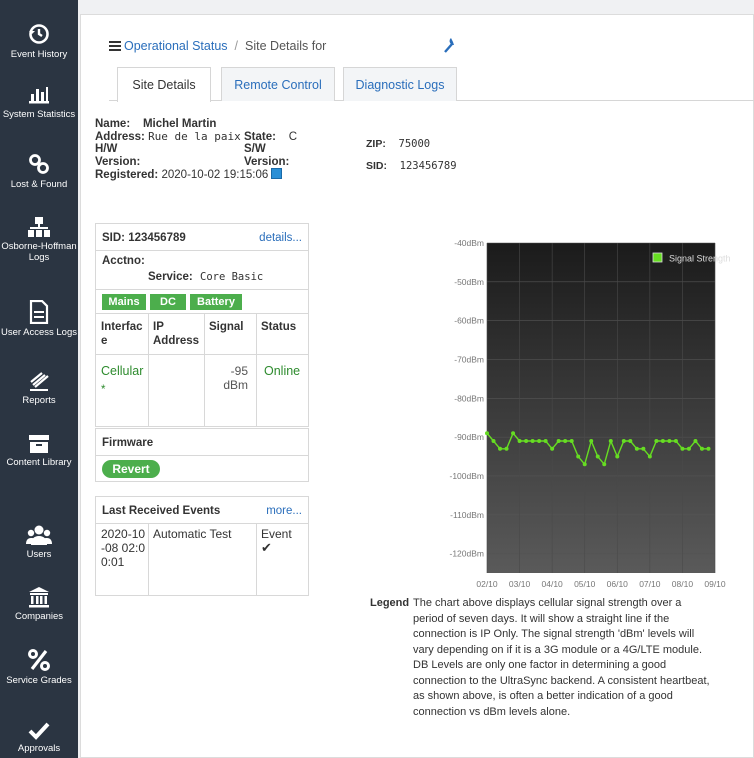 The height and width of the screenshot is (758, 754). I want to click on address-value: Rue de la paix, so click(194, 136).